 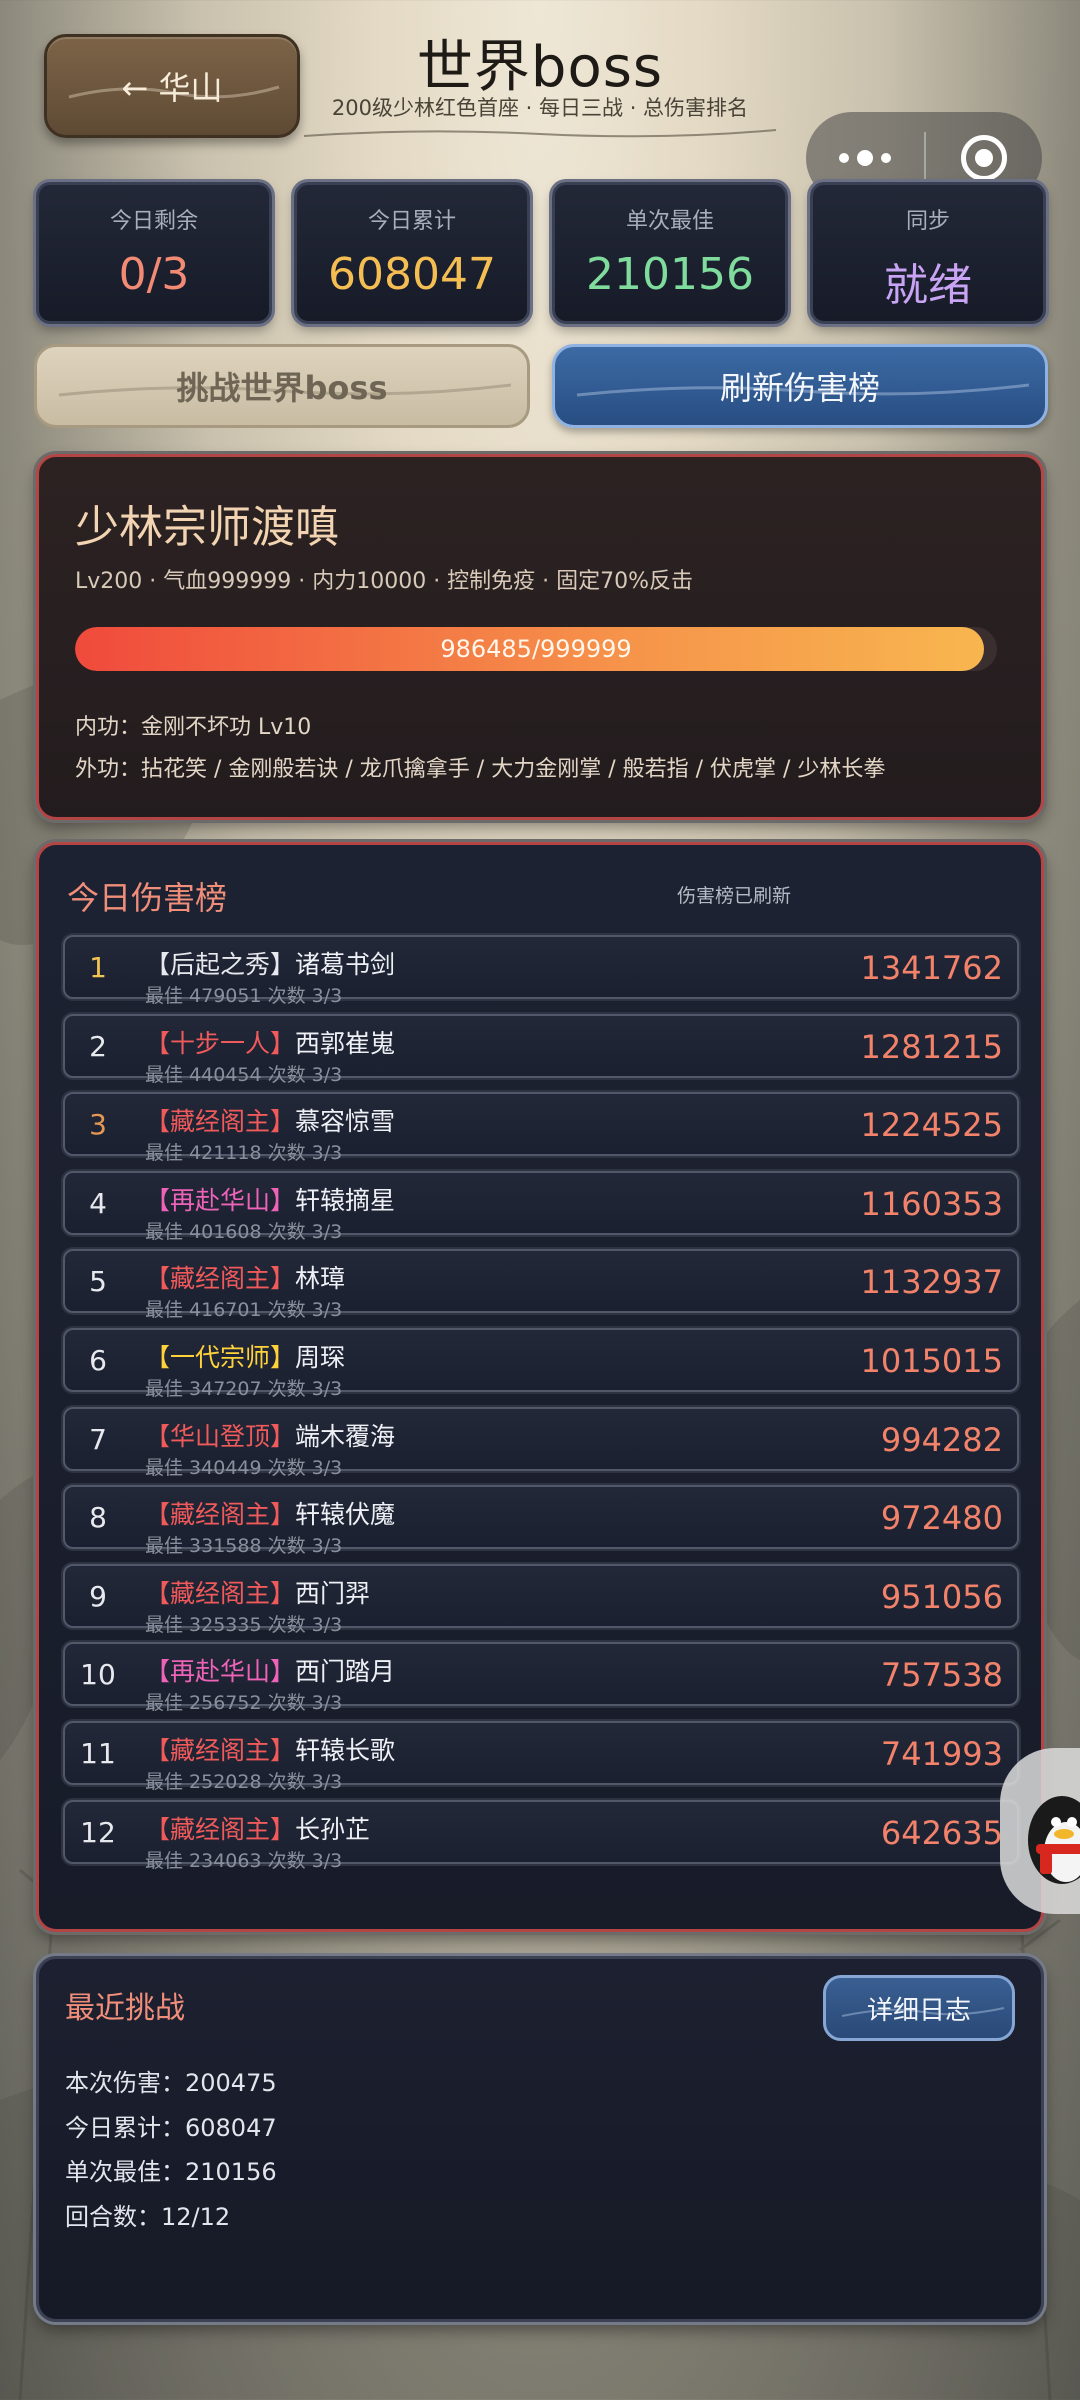 I want to click on player-name: 【华山登顶】端木覆海, so click(x=270, y=1435).